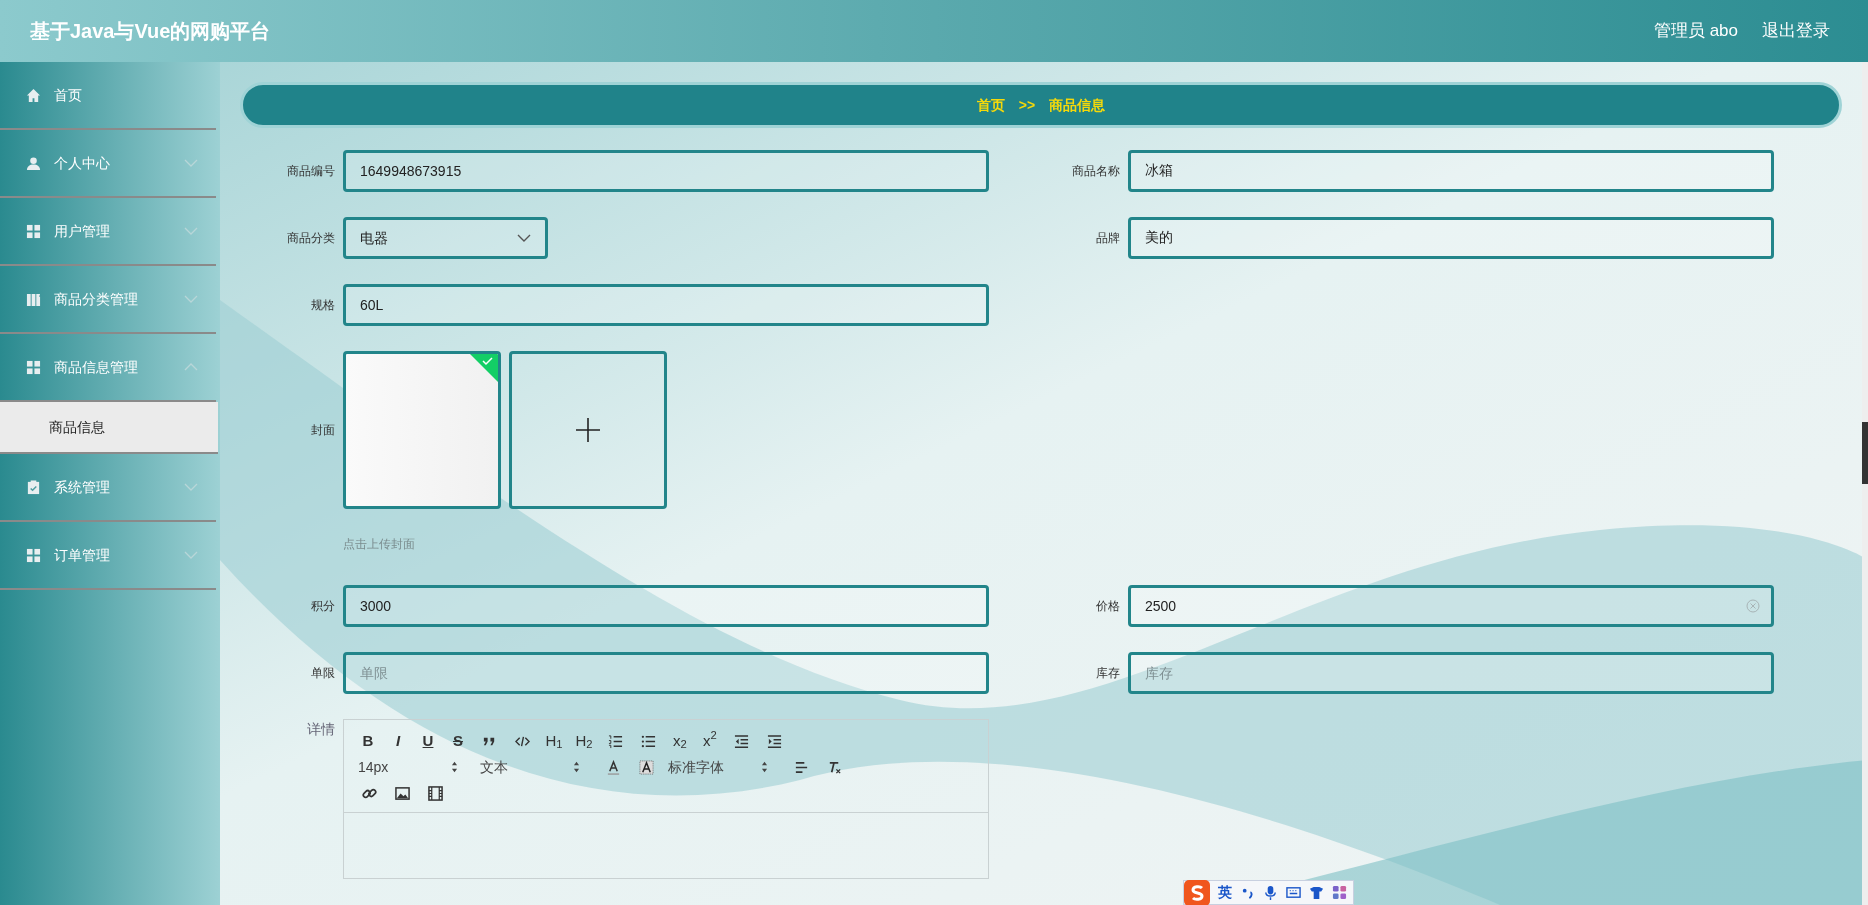 The width and height of the screenshot is (1868, 905). Describe the element at coordinates (1107, 673) in the screenshot. I see `field-label: 库存` at that location.